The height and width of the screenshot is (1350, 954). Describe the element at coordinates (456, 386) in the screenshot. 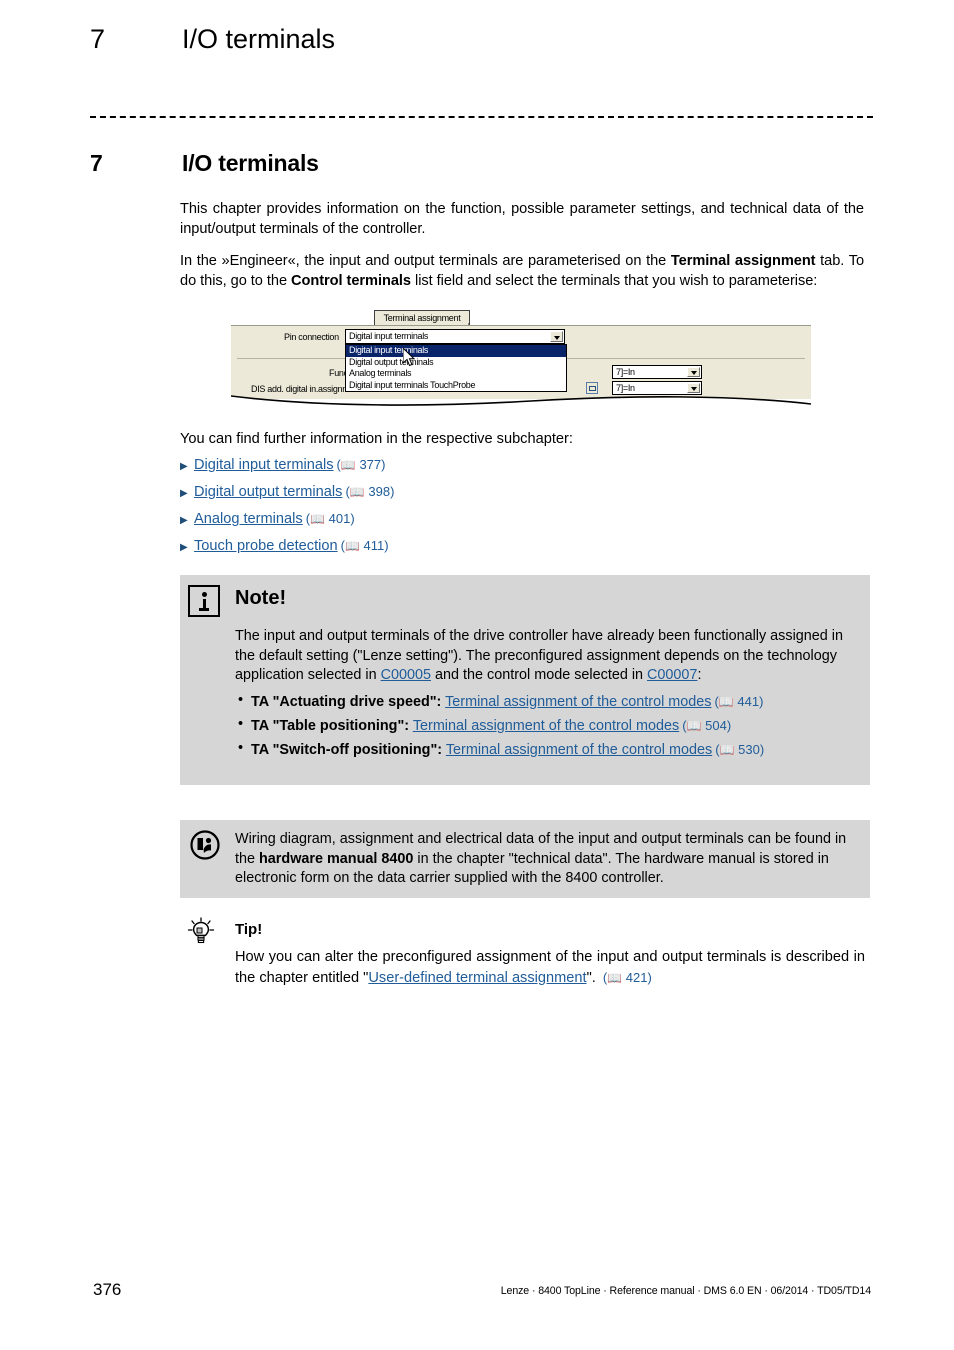

I see `dropdown-option-digital-input-terminals-touchprobe: Digital input terminals TouchProbe` at that location.